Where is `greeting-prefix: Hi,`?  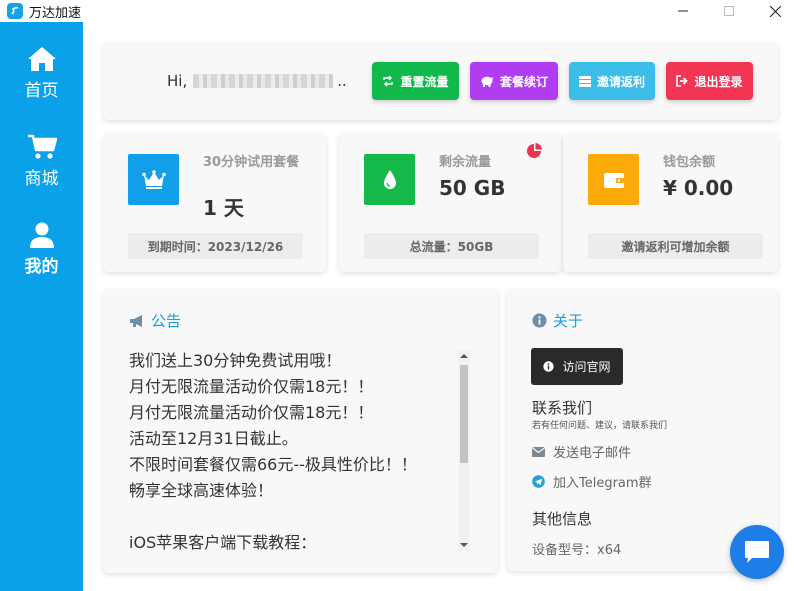 greeting-prefix: Hi, is located at coordinates (177, 81).